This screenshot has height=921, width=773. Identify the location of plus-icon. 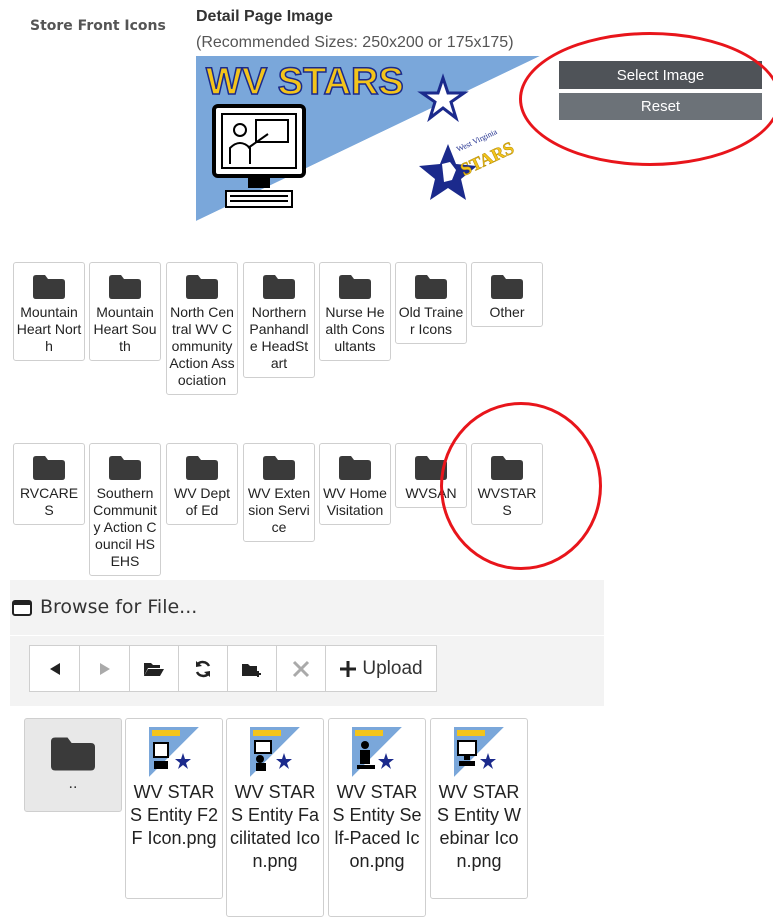
(348, 668).